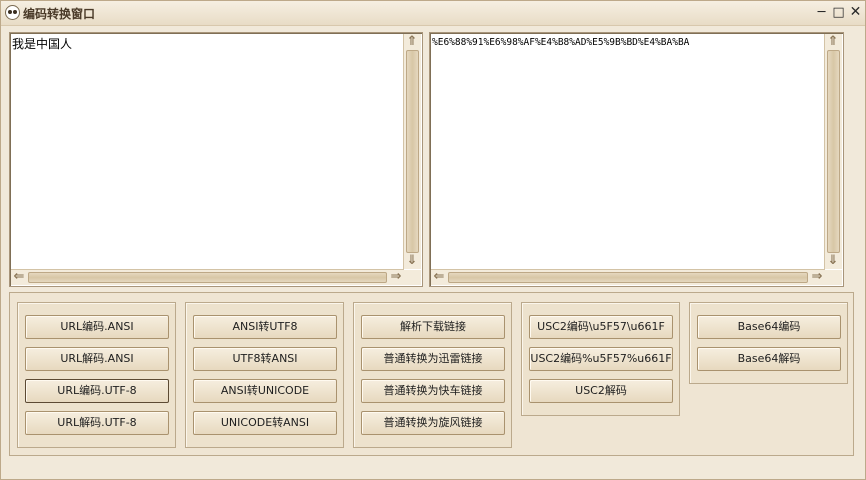 The width and height of the screenshot is (866, 480). What do you see at coordinates (97, 423) in the screenshot?
I see `url-decode-utf8-button: URL解码.UTF-8` at bounding box center [97, 423].